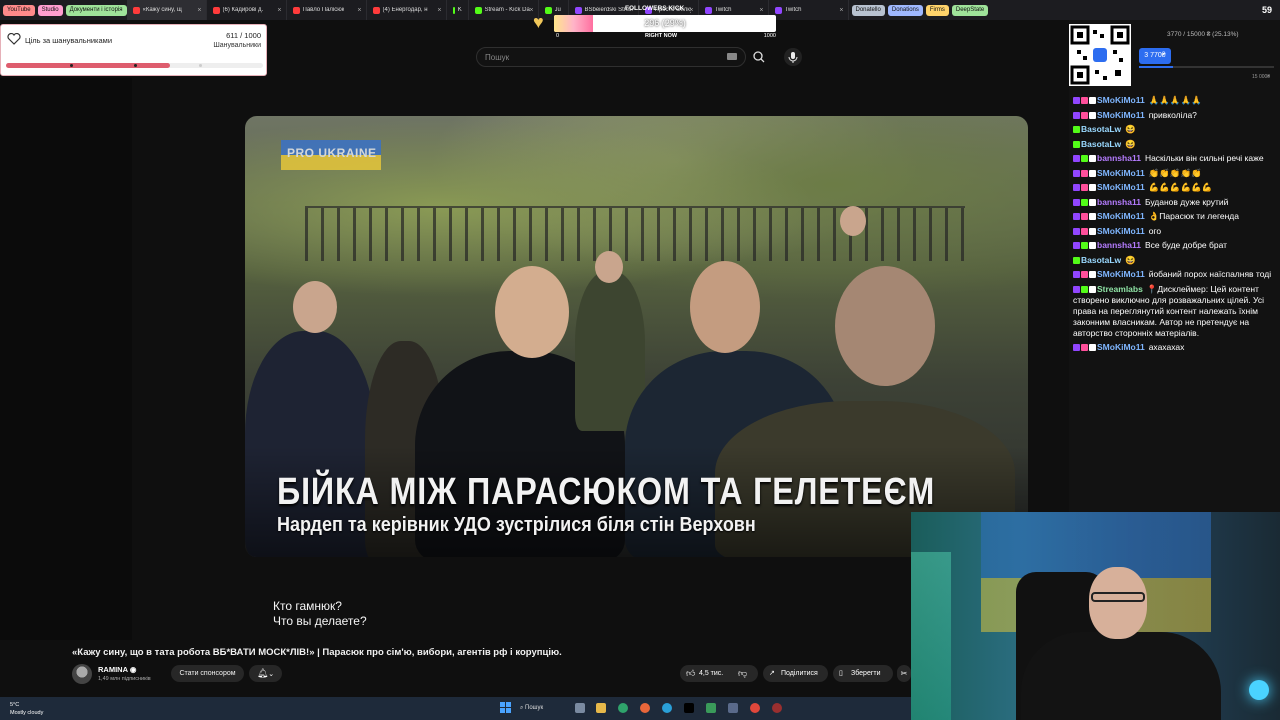 Image resolution: width=1280 pixels, height=720 pixels. What do you see at coordinates (1120, 289) in the screenshot?
I see `chat-username: Streamlabs` at bounding box center [1120, 289].